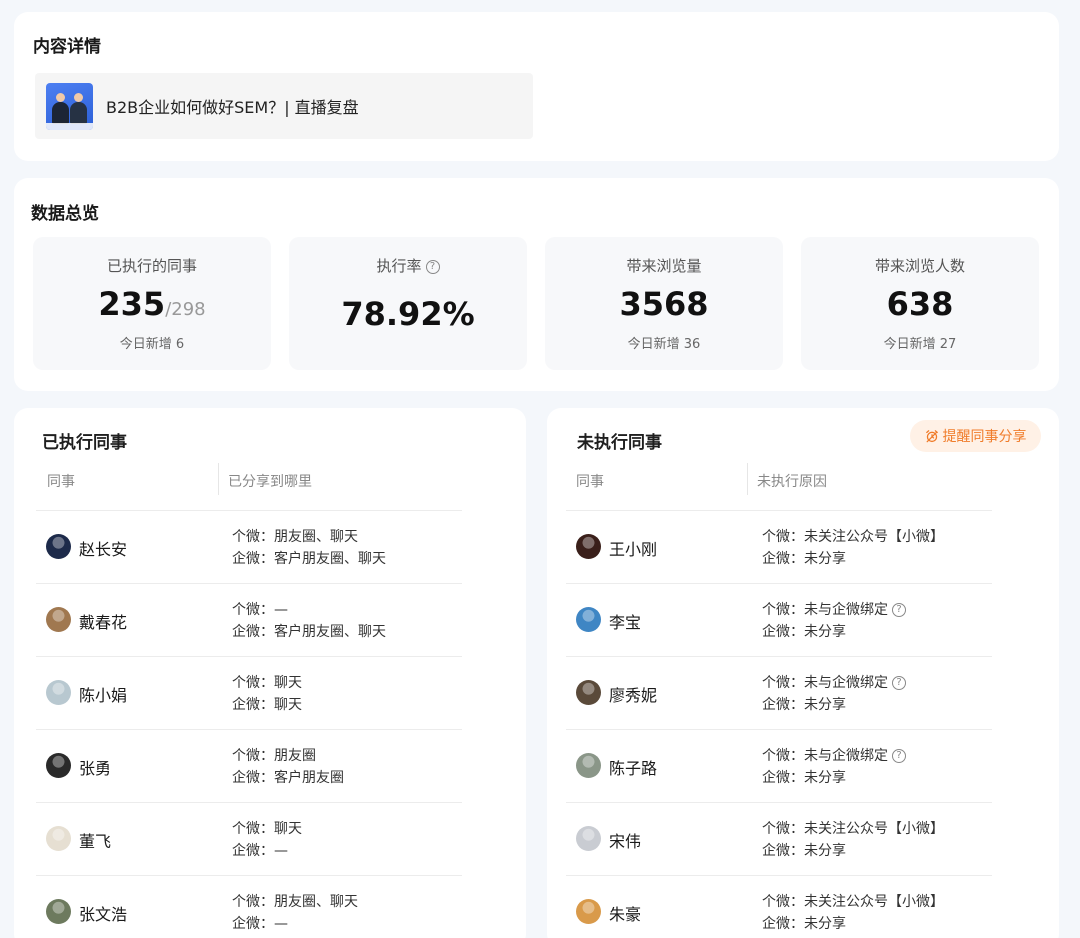 This screenshot has width=1080, height=938. What do you see at coordinates (408, 265) in the screenshot?
I see `stat-label: 执行率?` at bounding box center [408, 265].